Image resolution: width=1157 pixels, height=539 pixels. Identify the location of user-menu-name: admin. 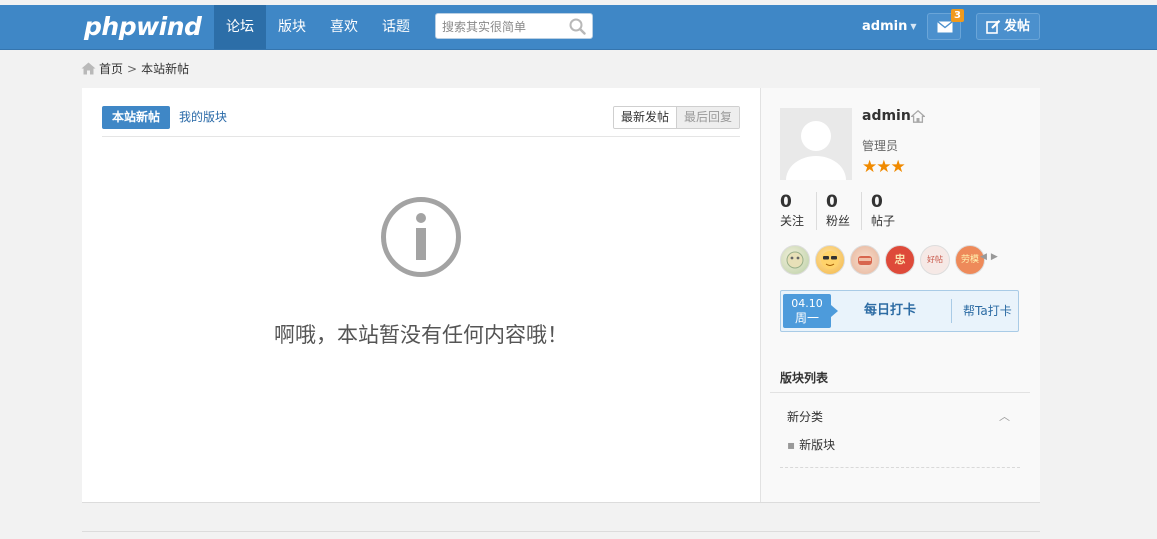
(885, 26).